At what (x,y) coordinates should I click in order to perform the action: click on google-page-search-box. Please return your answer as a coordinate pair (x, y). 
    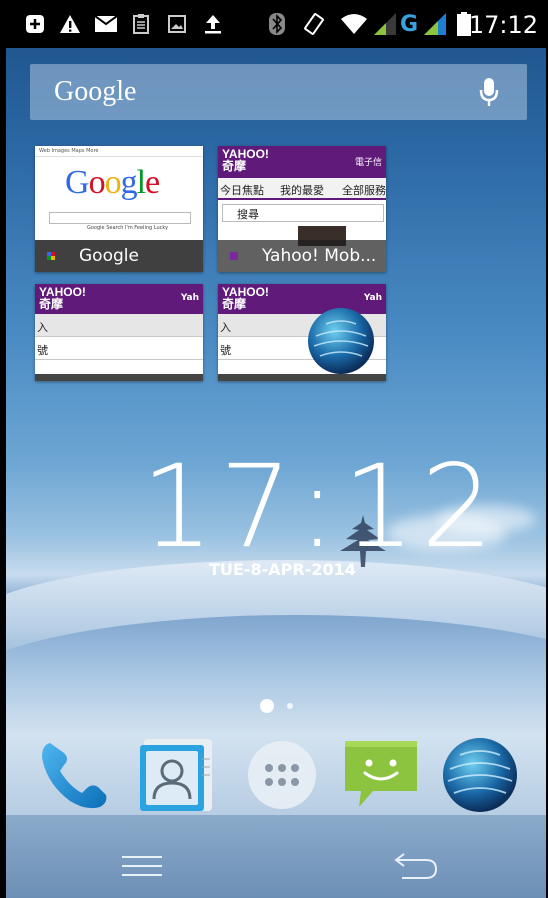
    Looking at the image, I should click on (120, 218).